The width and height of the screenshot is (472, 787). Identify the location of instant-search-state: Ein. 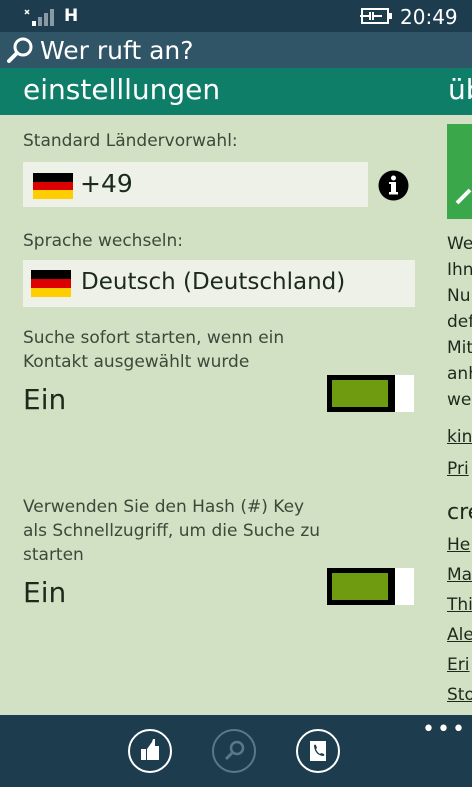
(45, 399).